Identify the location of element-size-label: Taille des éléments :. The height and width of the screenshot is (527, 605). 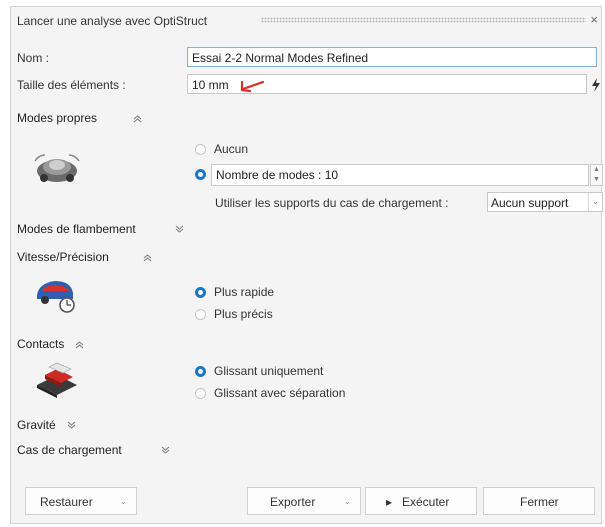
(71, 85).